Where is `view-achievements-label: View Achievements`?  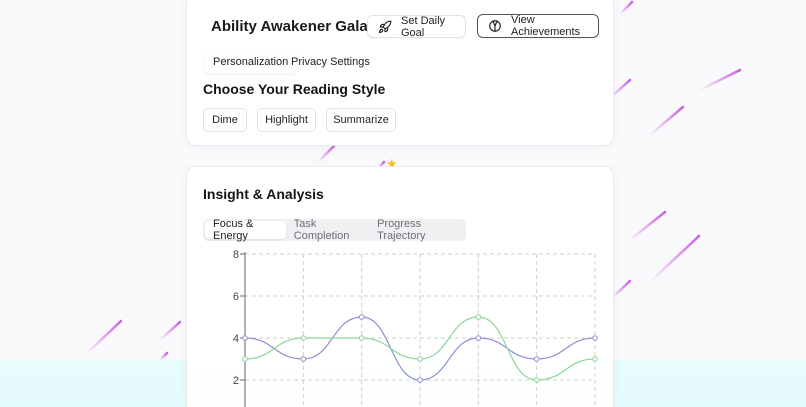 view-achievements-label: View Achievements is located at coordinates (546, 26).